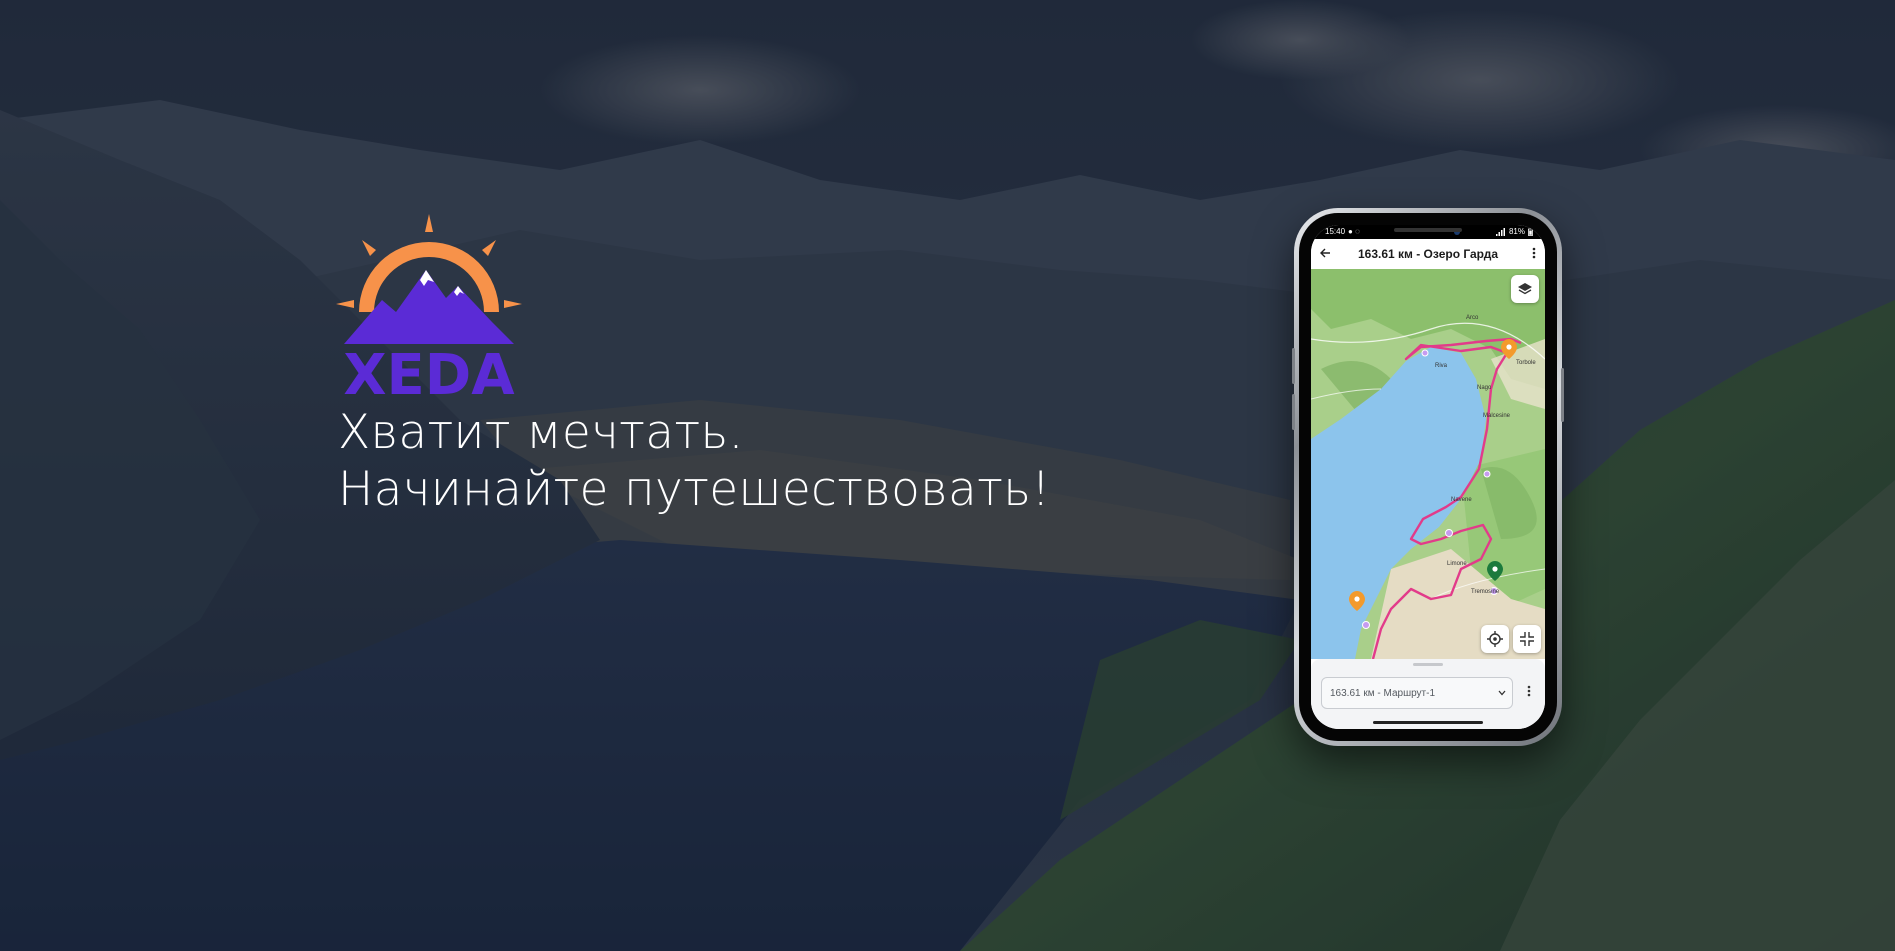 The image size is (1895, 951). I want to click on chevron-down-icon, so click(1502, 693).